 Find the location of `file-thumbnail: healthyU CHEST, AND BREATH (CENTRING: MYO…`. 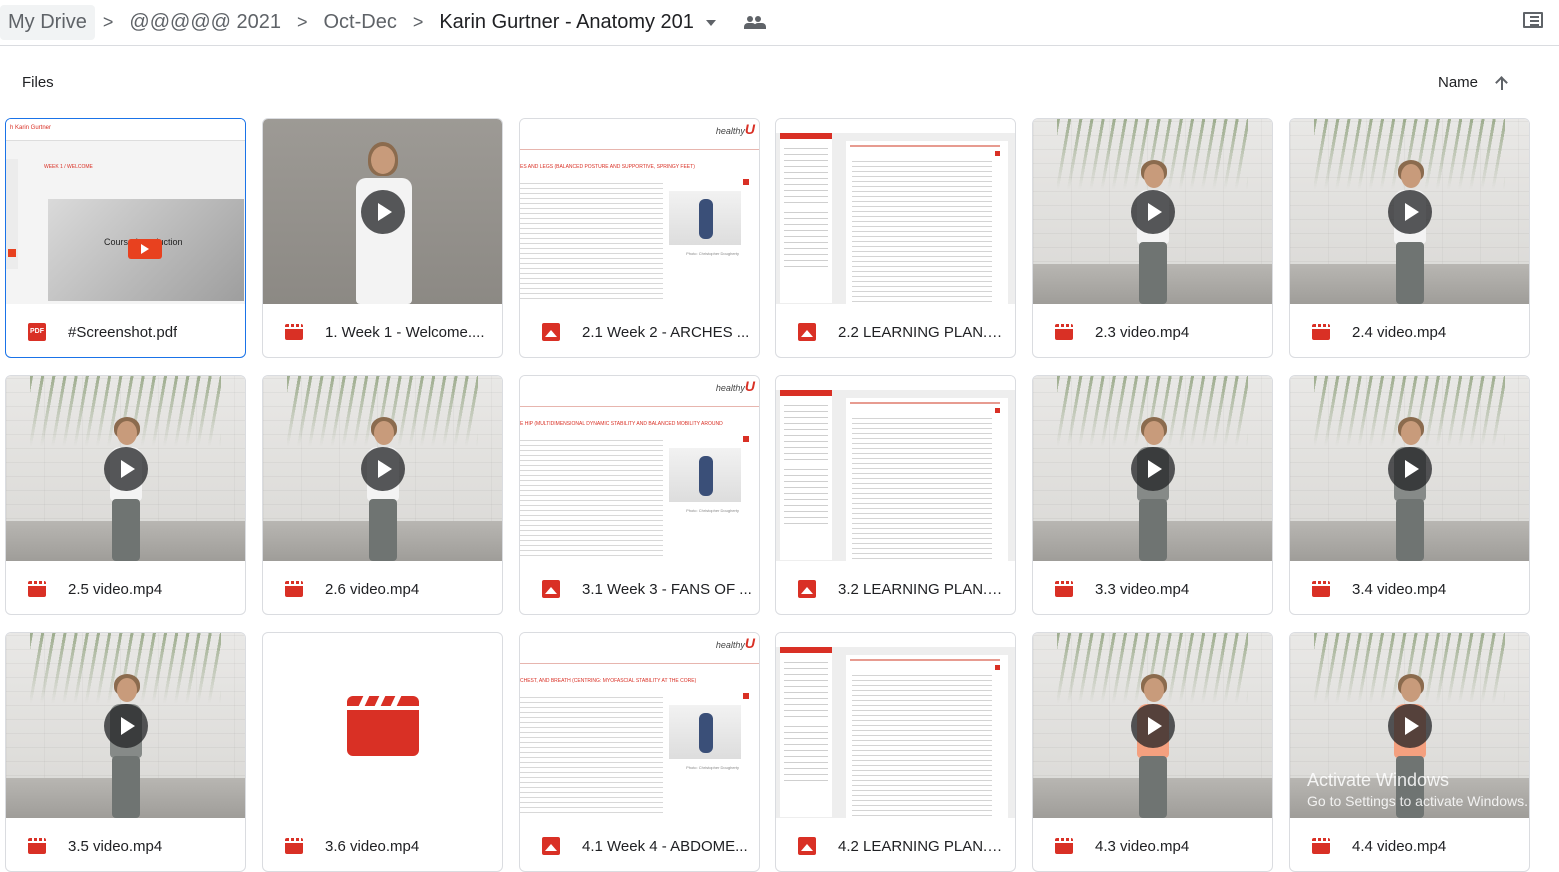

file-thumbnail: healthyU CHEST, AND BREATH (CENTRING: MYO… is located at coordinates (639, 725).